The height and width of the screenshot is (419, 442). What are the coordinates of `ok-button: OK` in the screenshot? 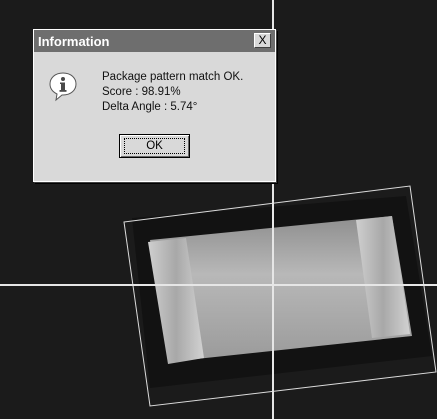 It's located at (154, 146).